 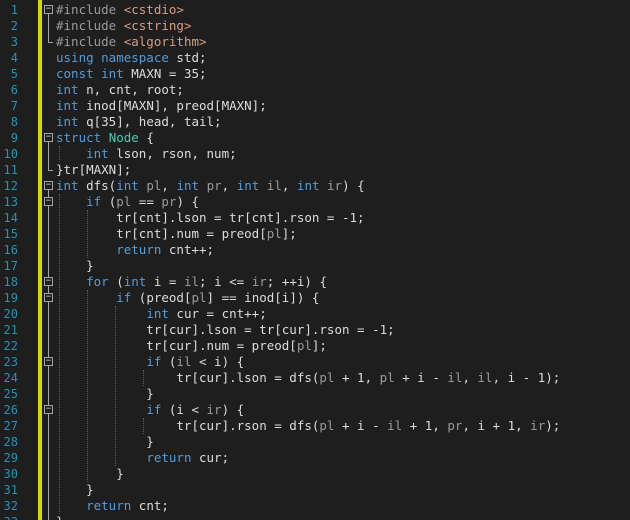 What do you see at coordinates (361, 425) in the screenshot?
I see `code-token: + i -` at bounding box center [361, 425].